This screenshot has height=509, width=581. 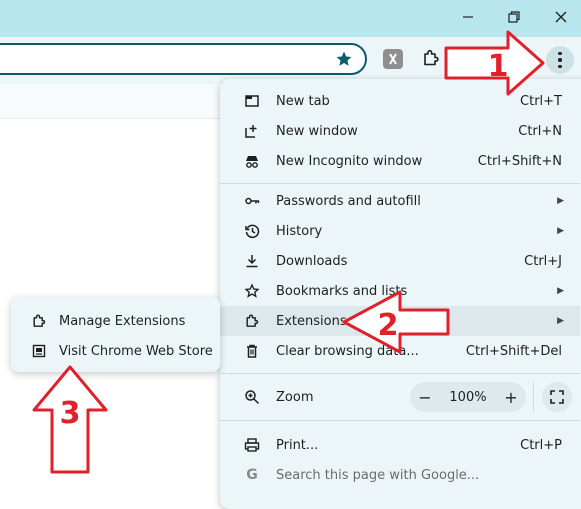 What do you see at coordinates (519, 161) in the screenshot?
I see `menu-item-shortcut: Ctrl+Shift+N` at bounding box center [519, 161].